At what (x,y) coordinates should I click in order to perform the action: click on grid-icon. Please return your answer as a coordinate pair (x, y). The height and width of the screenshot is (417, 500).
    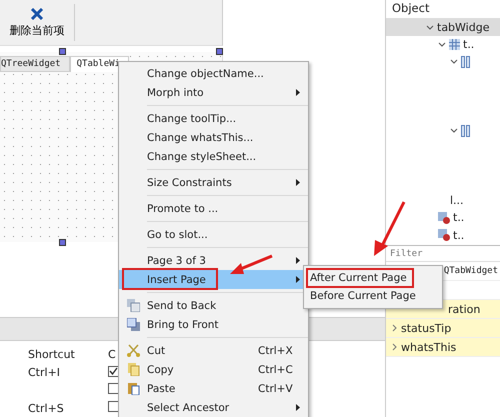
    Looking at the image, I should click on (454, 44).